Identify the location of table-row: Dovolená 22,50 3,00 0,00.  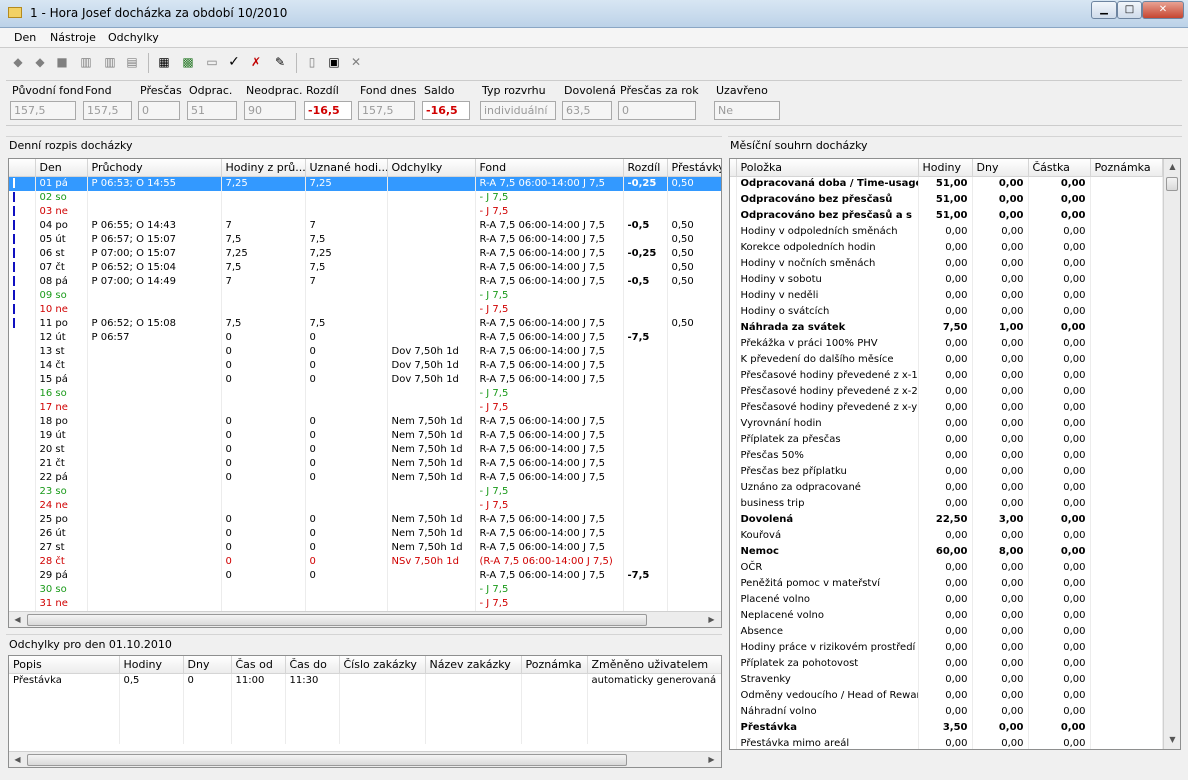
(946, 520).